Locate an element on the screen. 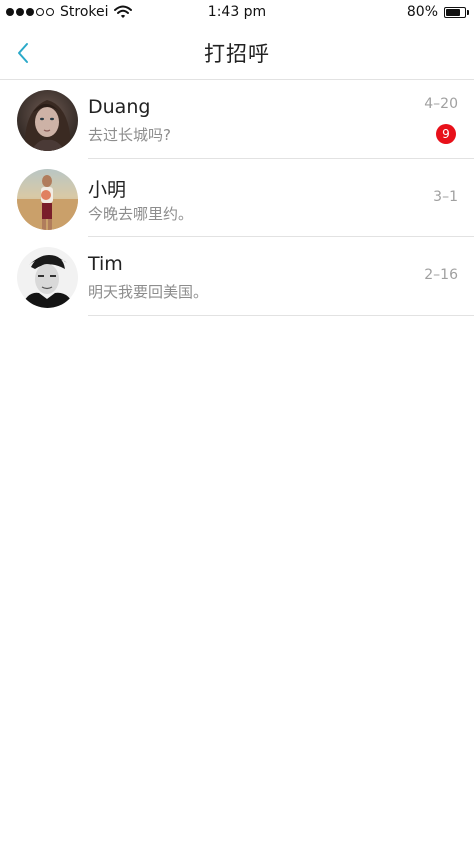 Image resolution: width=474 pixels, height=842 pixels. status-time: 1:43 pm is located at coordinates (237, 12).